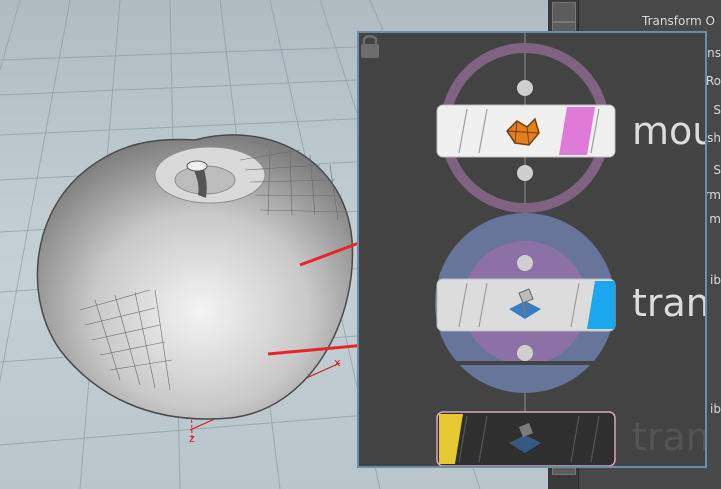 This screenshot has height=489, width=721. Describe the element at coordinates (337, 362) in the screenshot. I see `axis-x-label: x` at that location.